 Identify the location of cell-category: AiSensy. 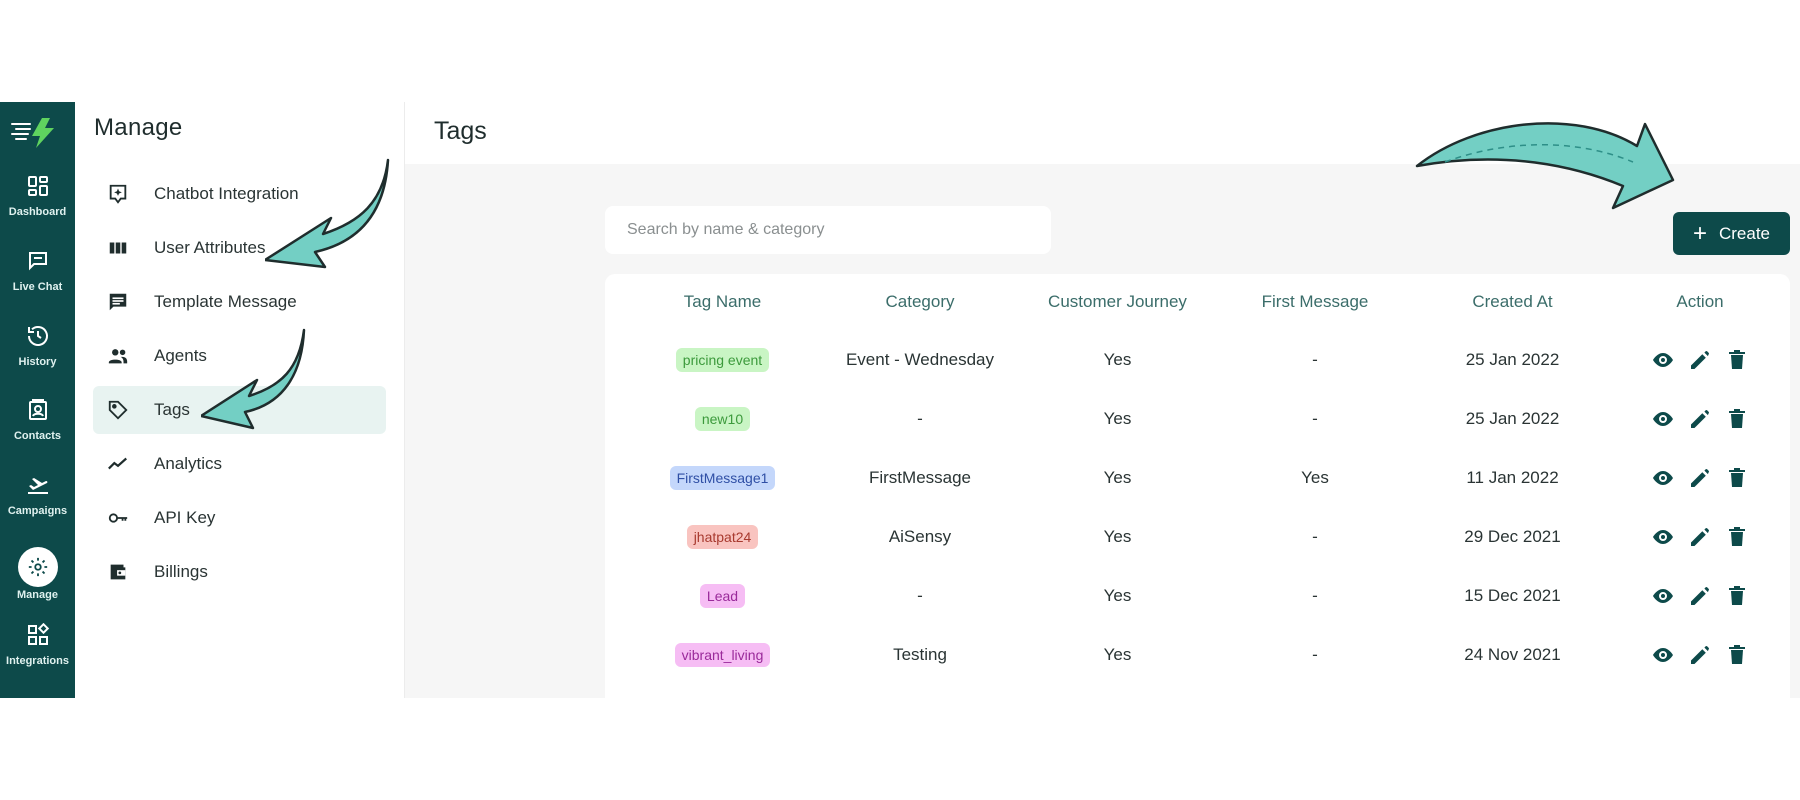
(920, 536).